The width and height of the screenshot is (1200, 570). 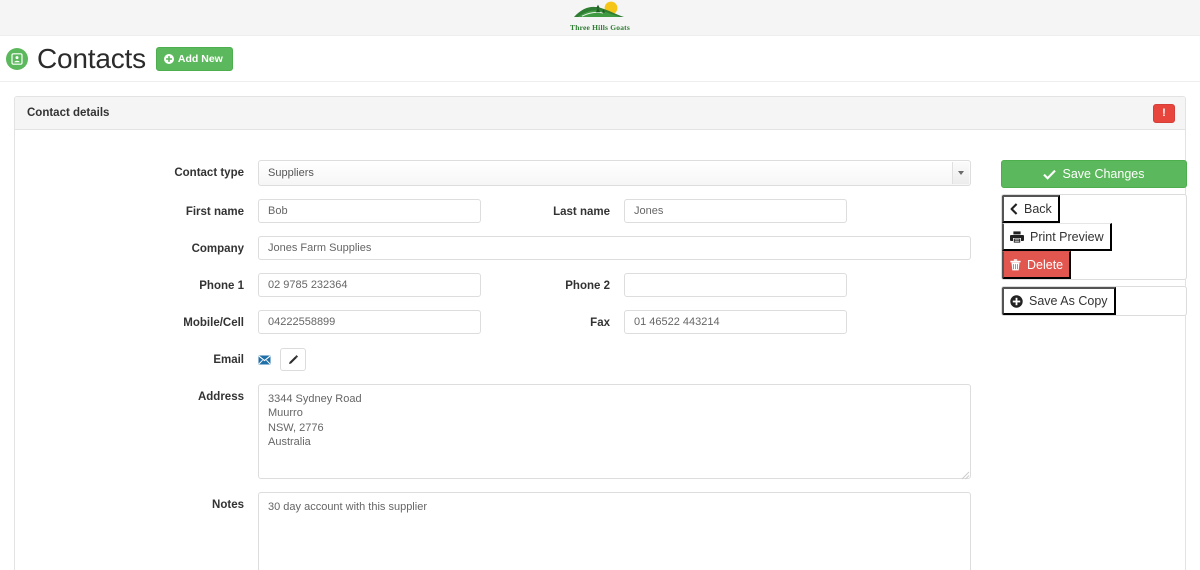 I want to click on save-changes-label: Save Changes, so click(x=1103, y=174).